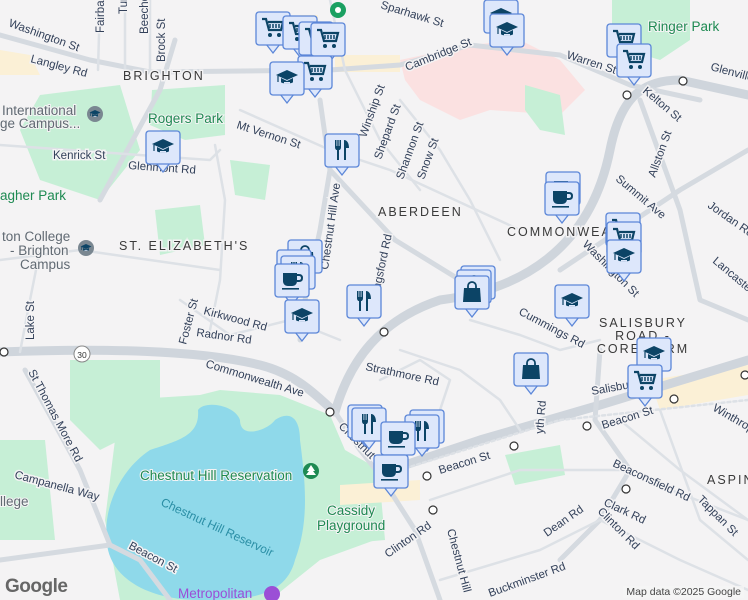  Describe the element at coordinates (718, 517) in the screenshot. I see `street-label: Tappan St` at that location.